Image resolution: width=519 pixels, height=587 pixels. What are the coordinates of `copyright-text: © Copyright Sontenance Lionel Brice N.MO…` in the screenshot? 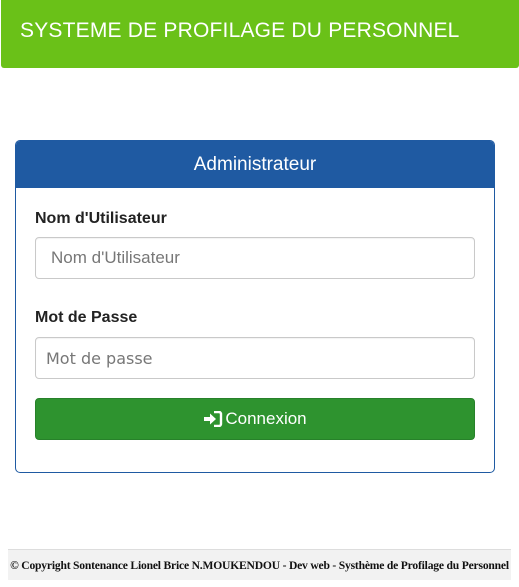 It's located at (259, 565).